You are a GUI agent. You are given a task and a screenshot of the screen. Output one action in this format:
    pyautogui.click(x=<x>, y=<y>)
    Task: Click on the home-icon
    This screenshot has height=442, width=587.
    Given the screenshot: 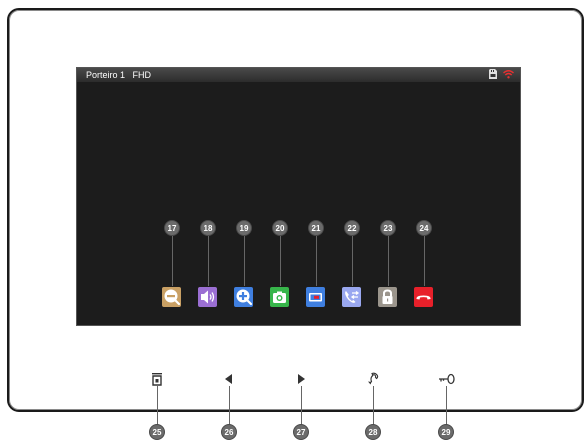 What is the action you would take?
    pyautogui.click(x=157, y=379)
    